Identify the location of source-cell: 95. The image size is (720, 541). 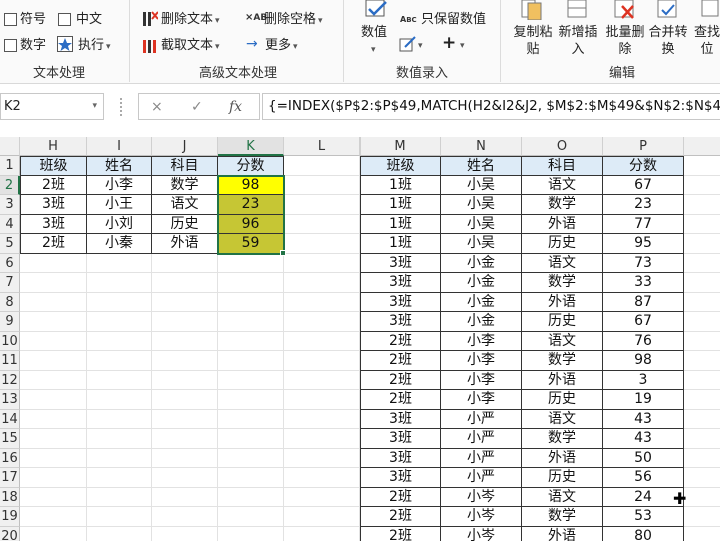
(643, 244).